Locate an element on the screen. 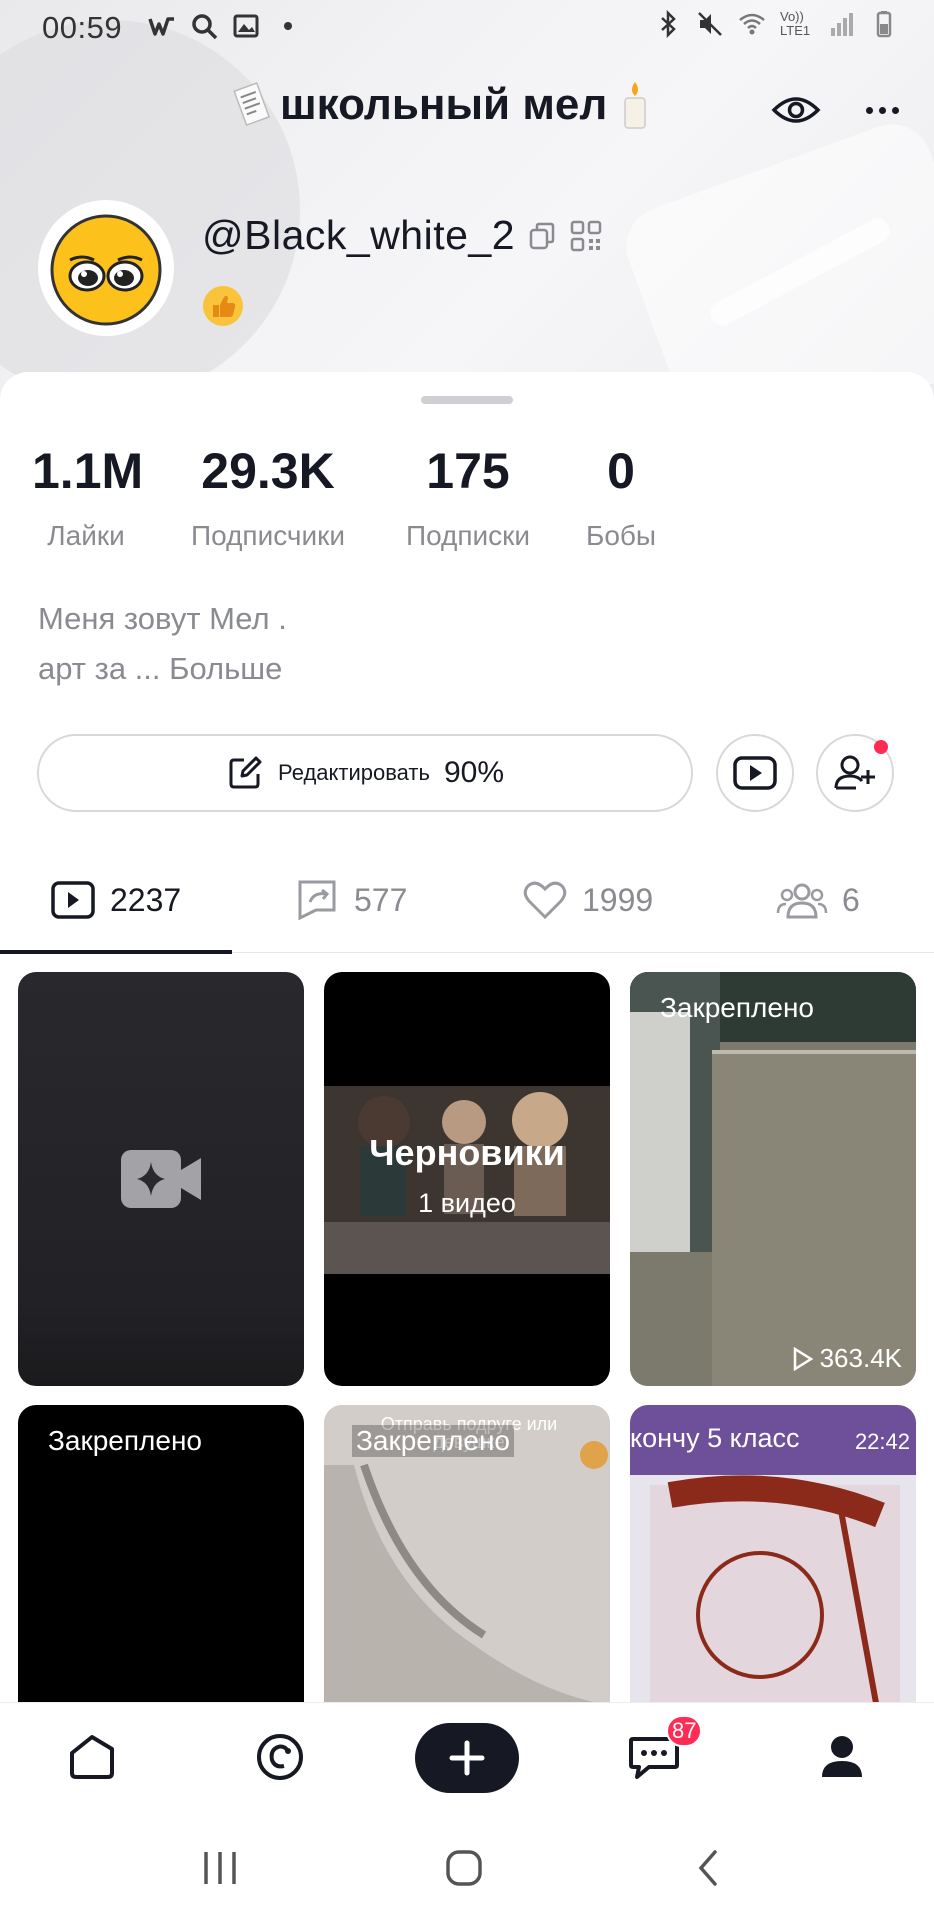 The height and width of the screenshot is (1920, 934). profile-icon is located at coordinates (842, 1756).